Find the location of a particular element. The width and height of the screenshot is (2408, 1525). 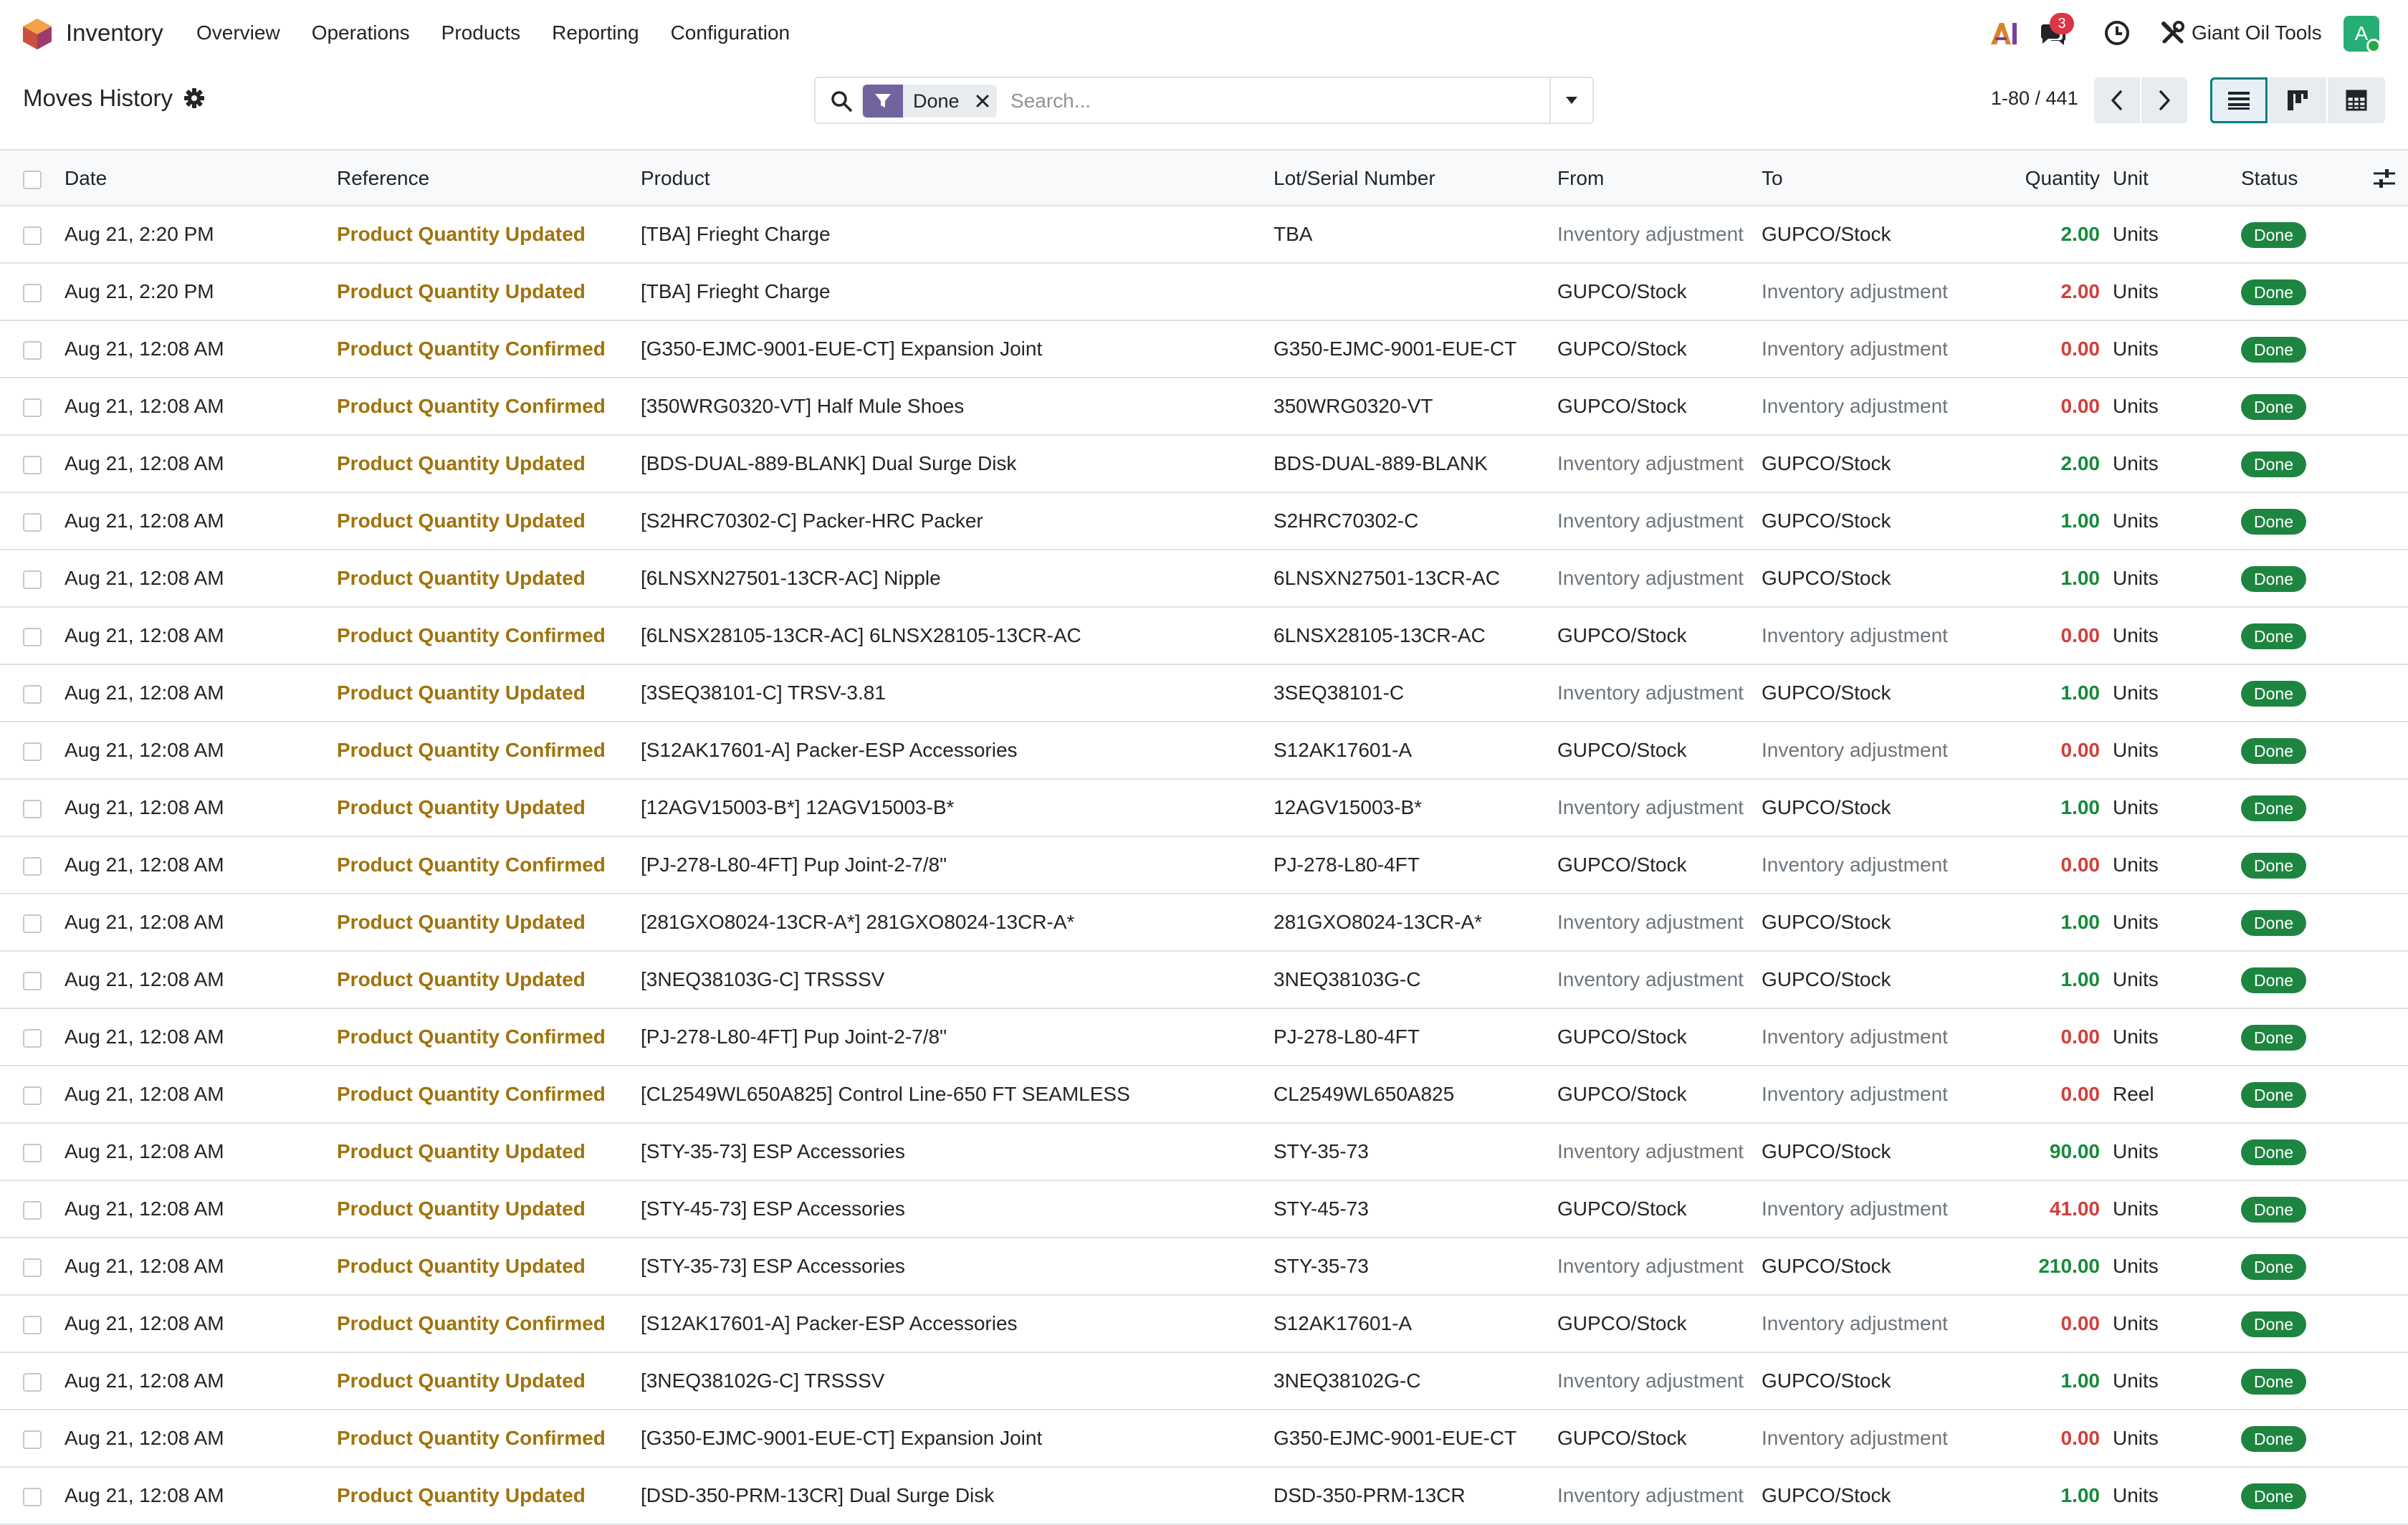

column-reference: Reference is located at coordinates (383, 178).